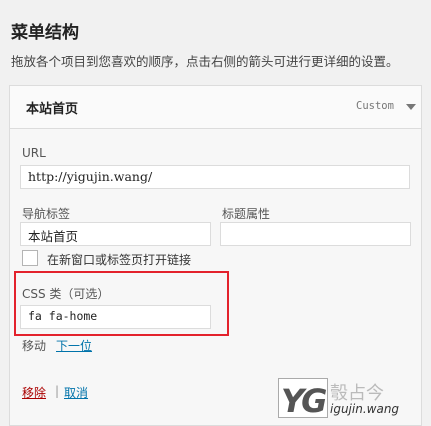 This screenshot has width=431, height=426. I want to click on menu-item-type: Custom, so click(375, 106).